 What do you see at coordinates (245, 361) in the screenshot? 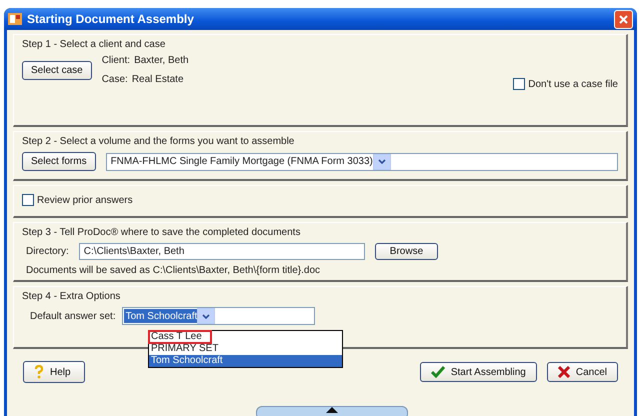
I see `dropdown-option: Tom Schoolcraft` at bounding box center [245, 361].